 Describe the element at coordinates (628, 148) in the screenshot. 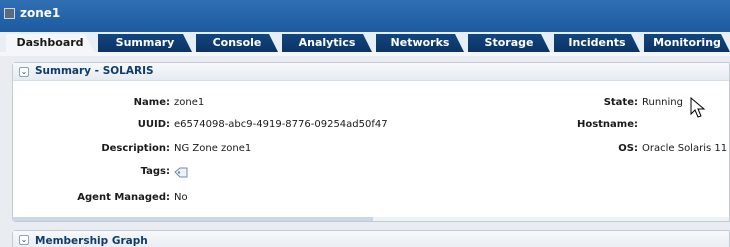

I see `os-label: OS:` at that location.